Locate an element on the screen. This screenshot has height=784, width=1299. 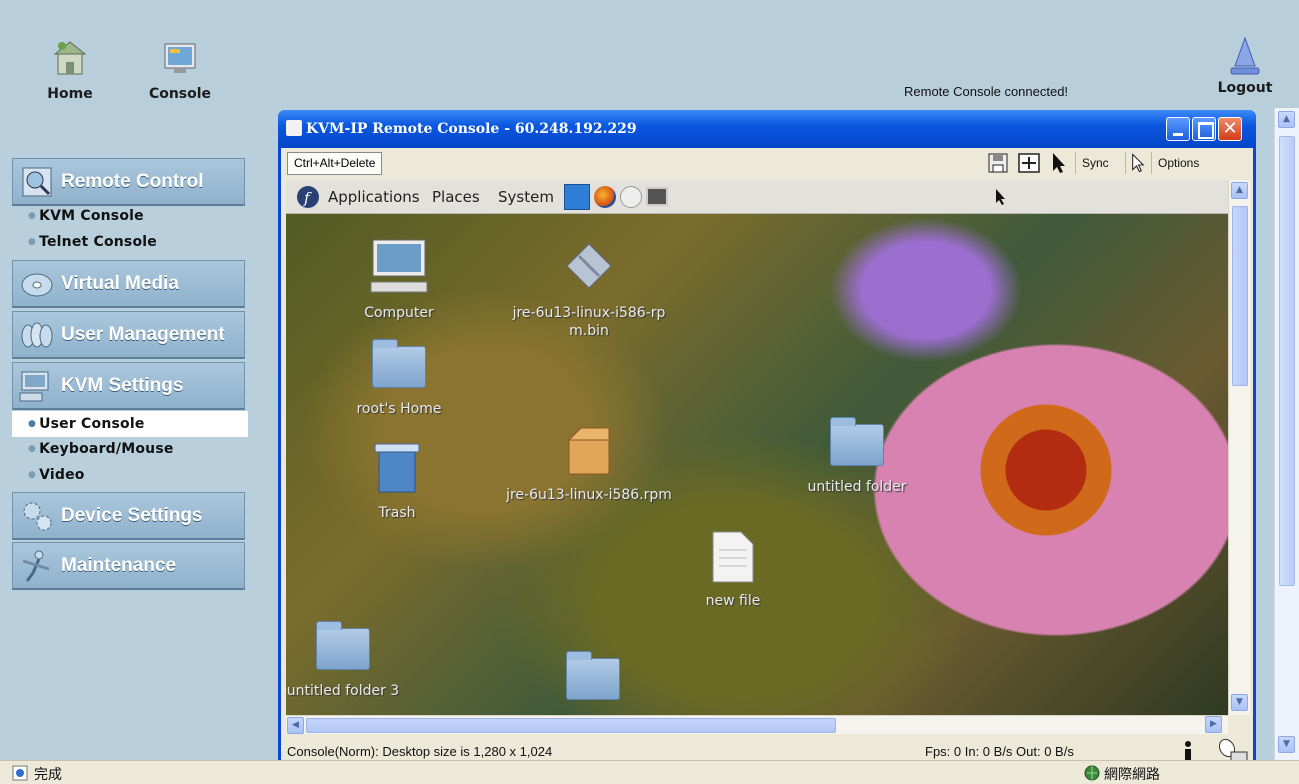
desktop-icon-untitled-folder-3: untitled folder 3 is located at coordinates (347, 660).